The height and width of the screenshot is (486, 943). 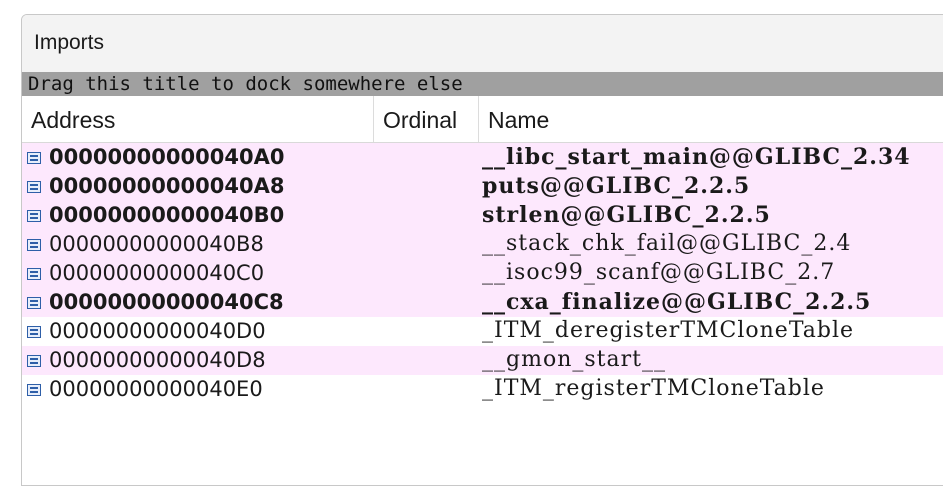 I want to click on table-row: 00000000000040A8 puts@@GLIBC_2.2.5, so click(x=482, y=186).